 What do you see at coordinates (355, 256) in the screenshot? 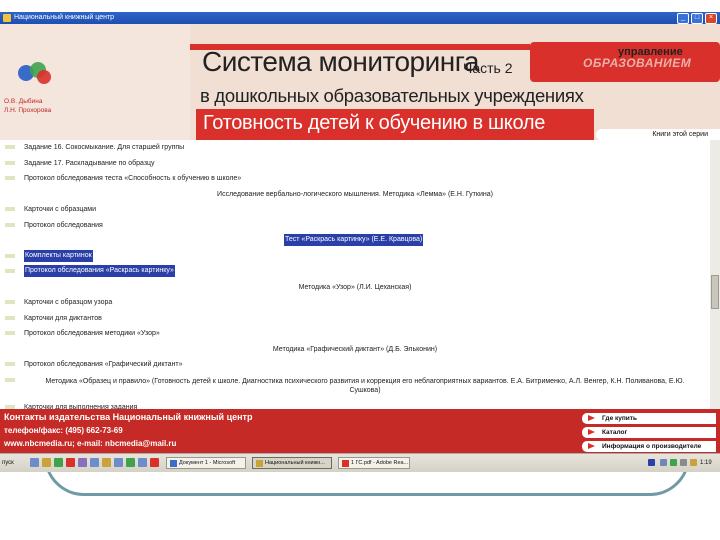
I see `list-item: Комплекты картинок` at bounding box center [355, 256].